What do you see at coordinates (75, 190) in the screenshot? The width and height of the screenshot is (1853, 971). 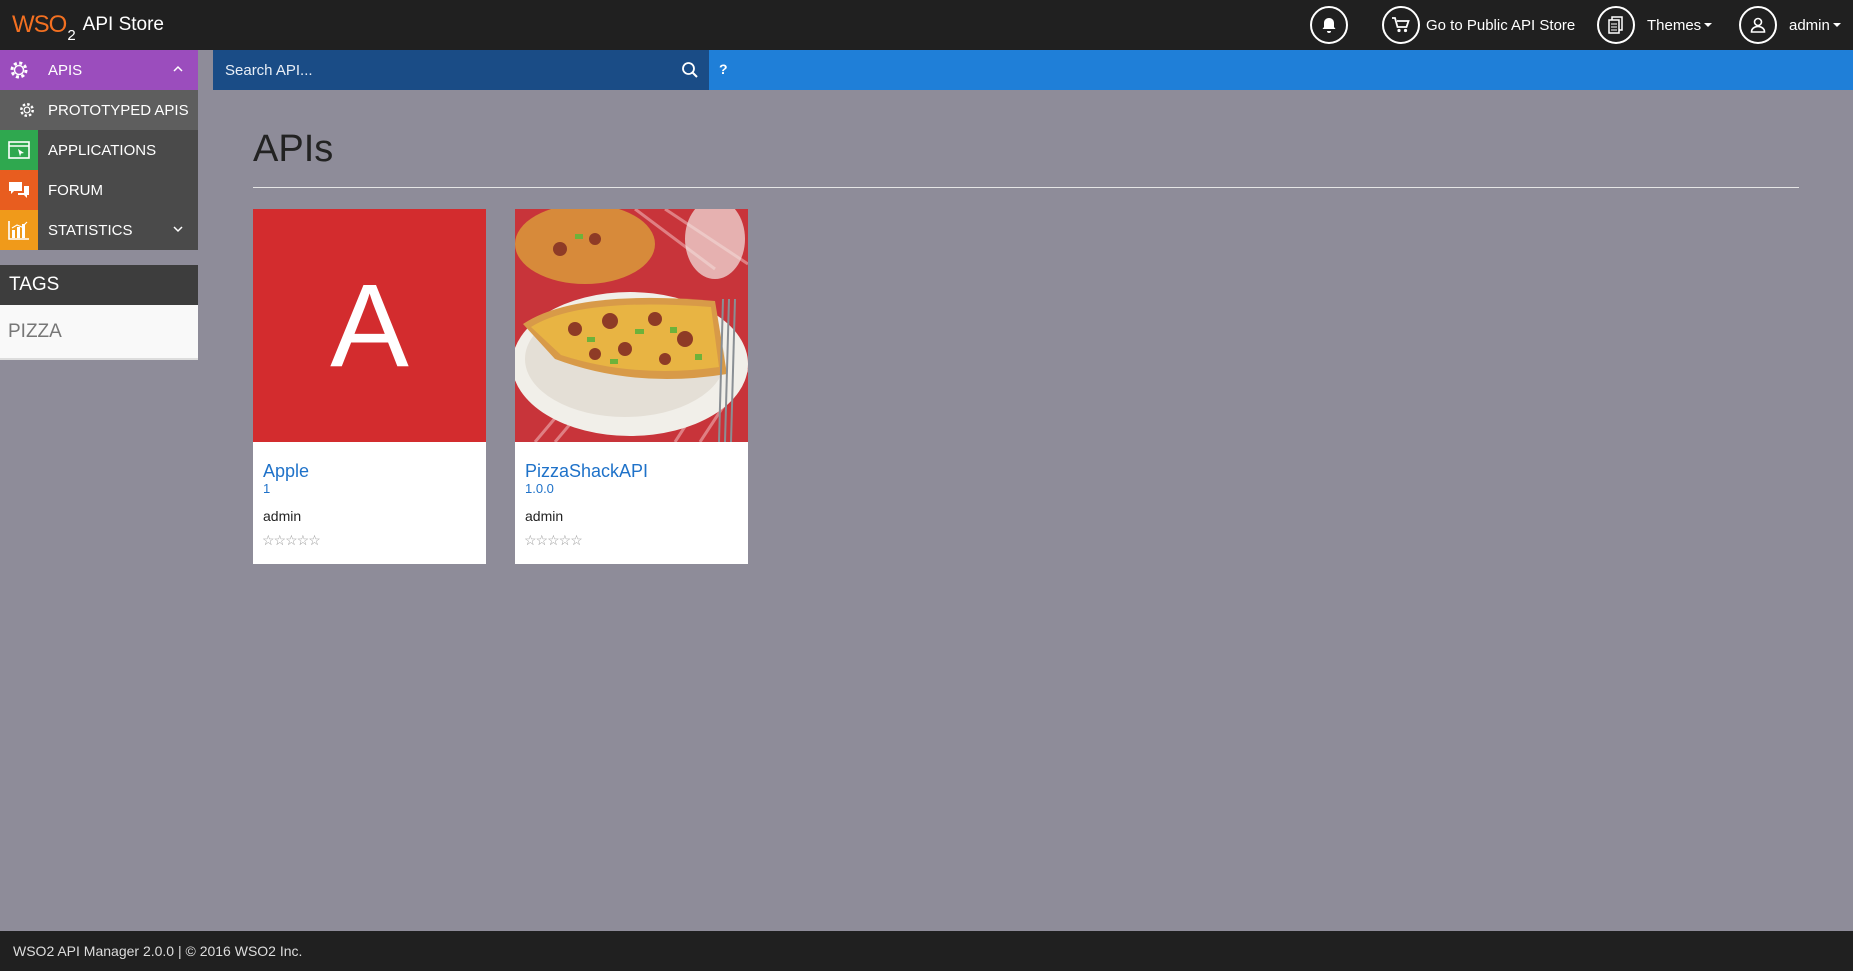 I see `sidebar-item-label: FORUM` at bounding box center [75, 190].